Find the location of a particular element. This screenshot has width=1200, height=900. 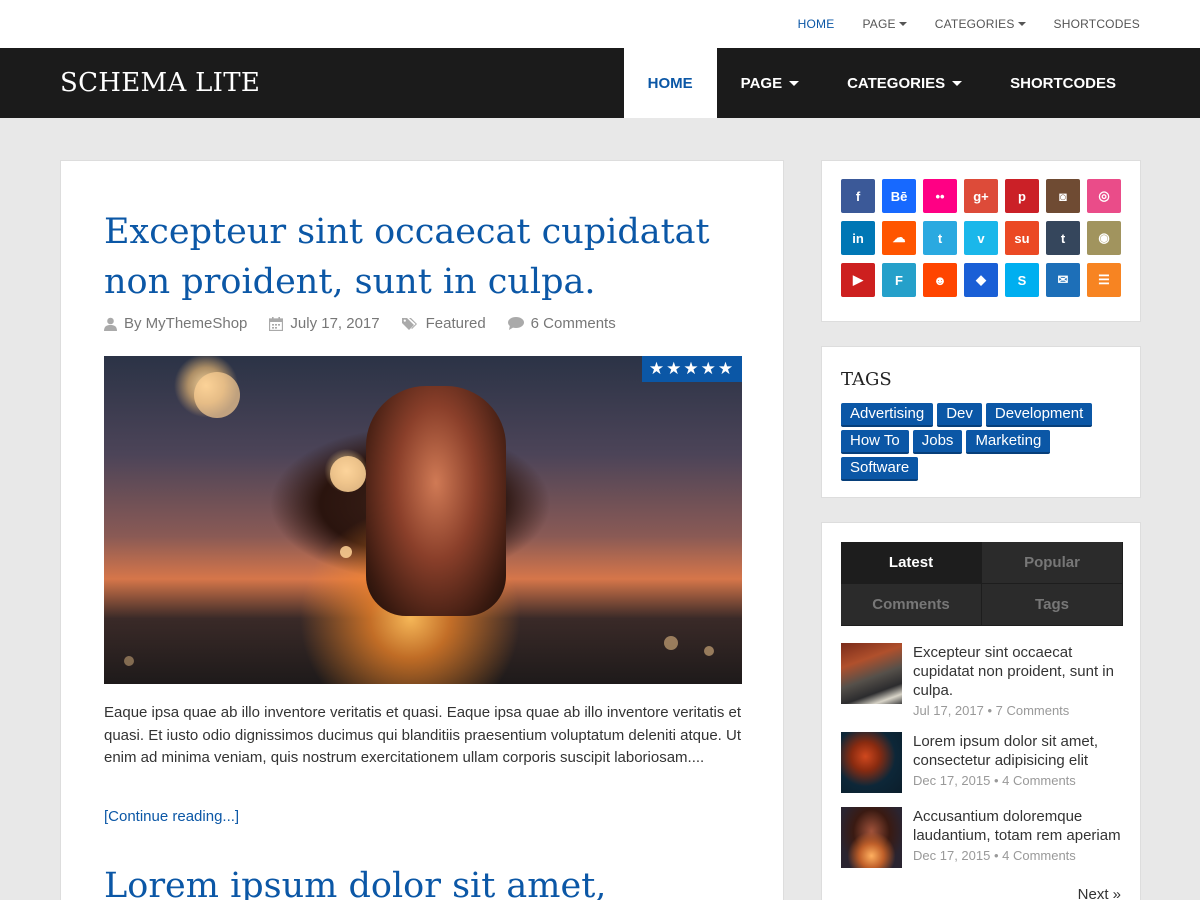

twitter-icon: t is located at coordinates (940, 238).